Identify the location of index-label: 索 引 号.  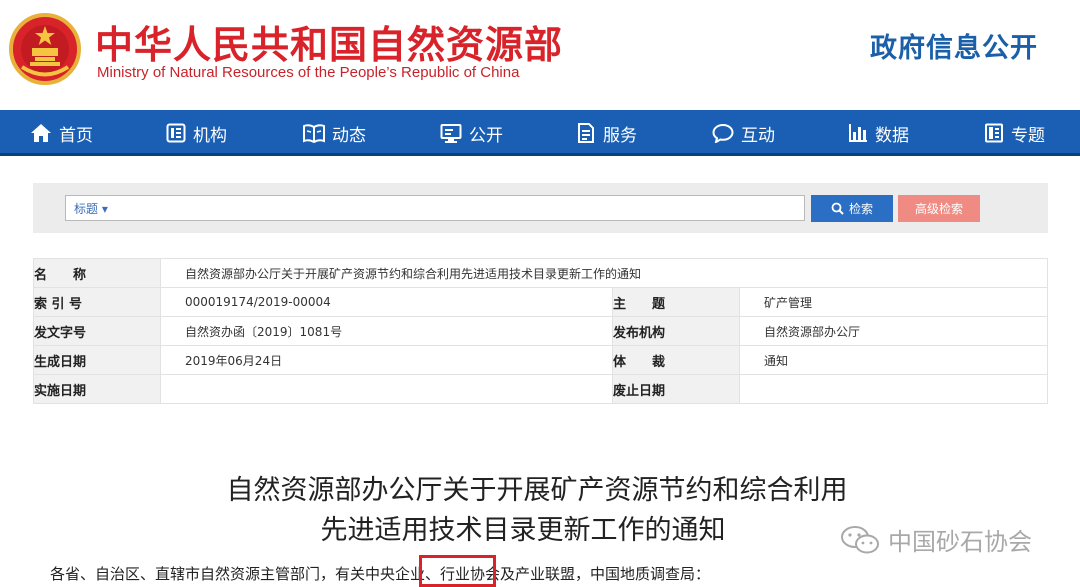
(97, 302).